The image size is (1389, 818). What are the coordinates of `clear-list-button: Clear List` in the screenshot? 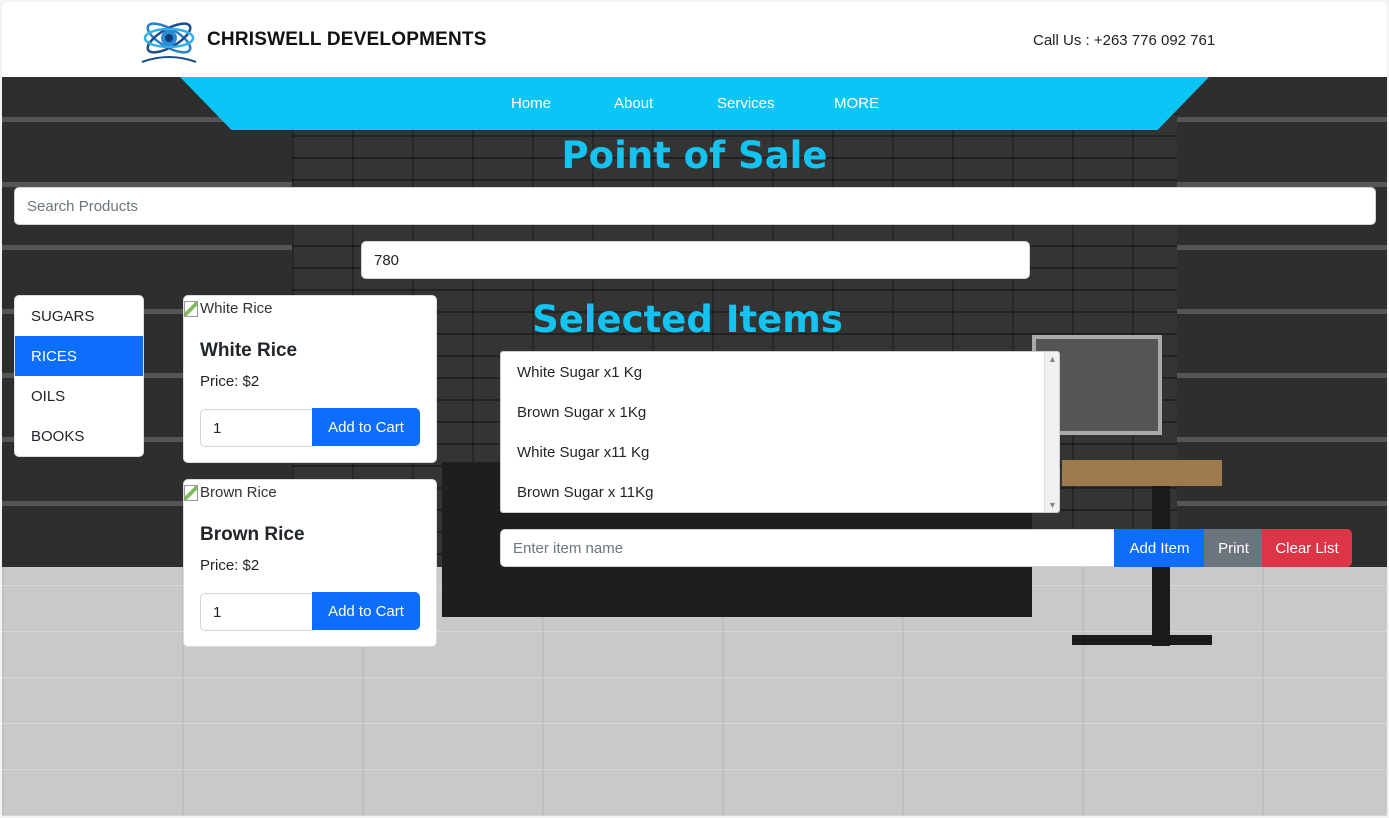 It's located at (1307, 548).